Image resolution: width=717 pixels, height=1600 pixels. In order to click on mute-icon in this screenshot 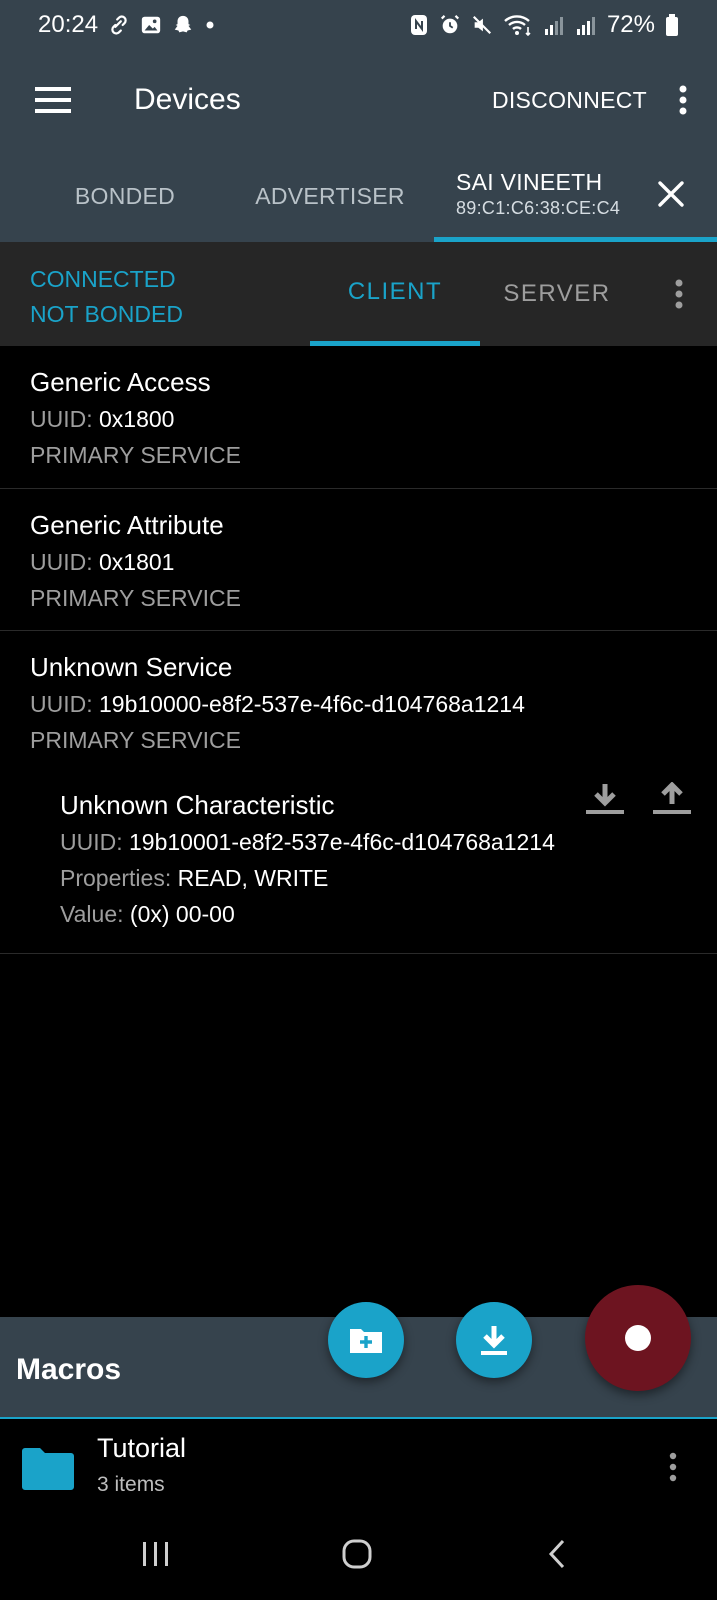, I will do `click(482, 25)`.